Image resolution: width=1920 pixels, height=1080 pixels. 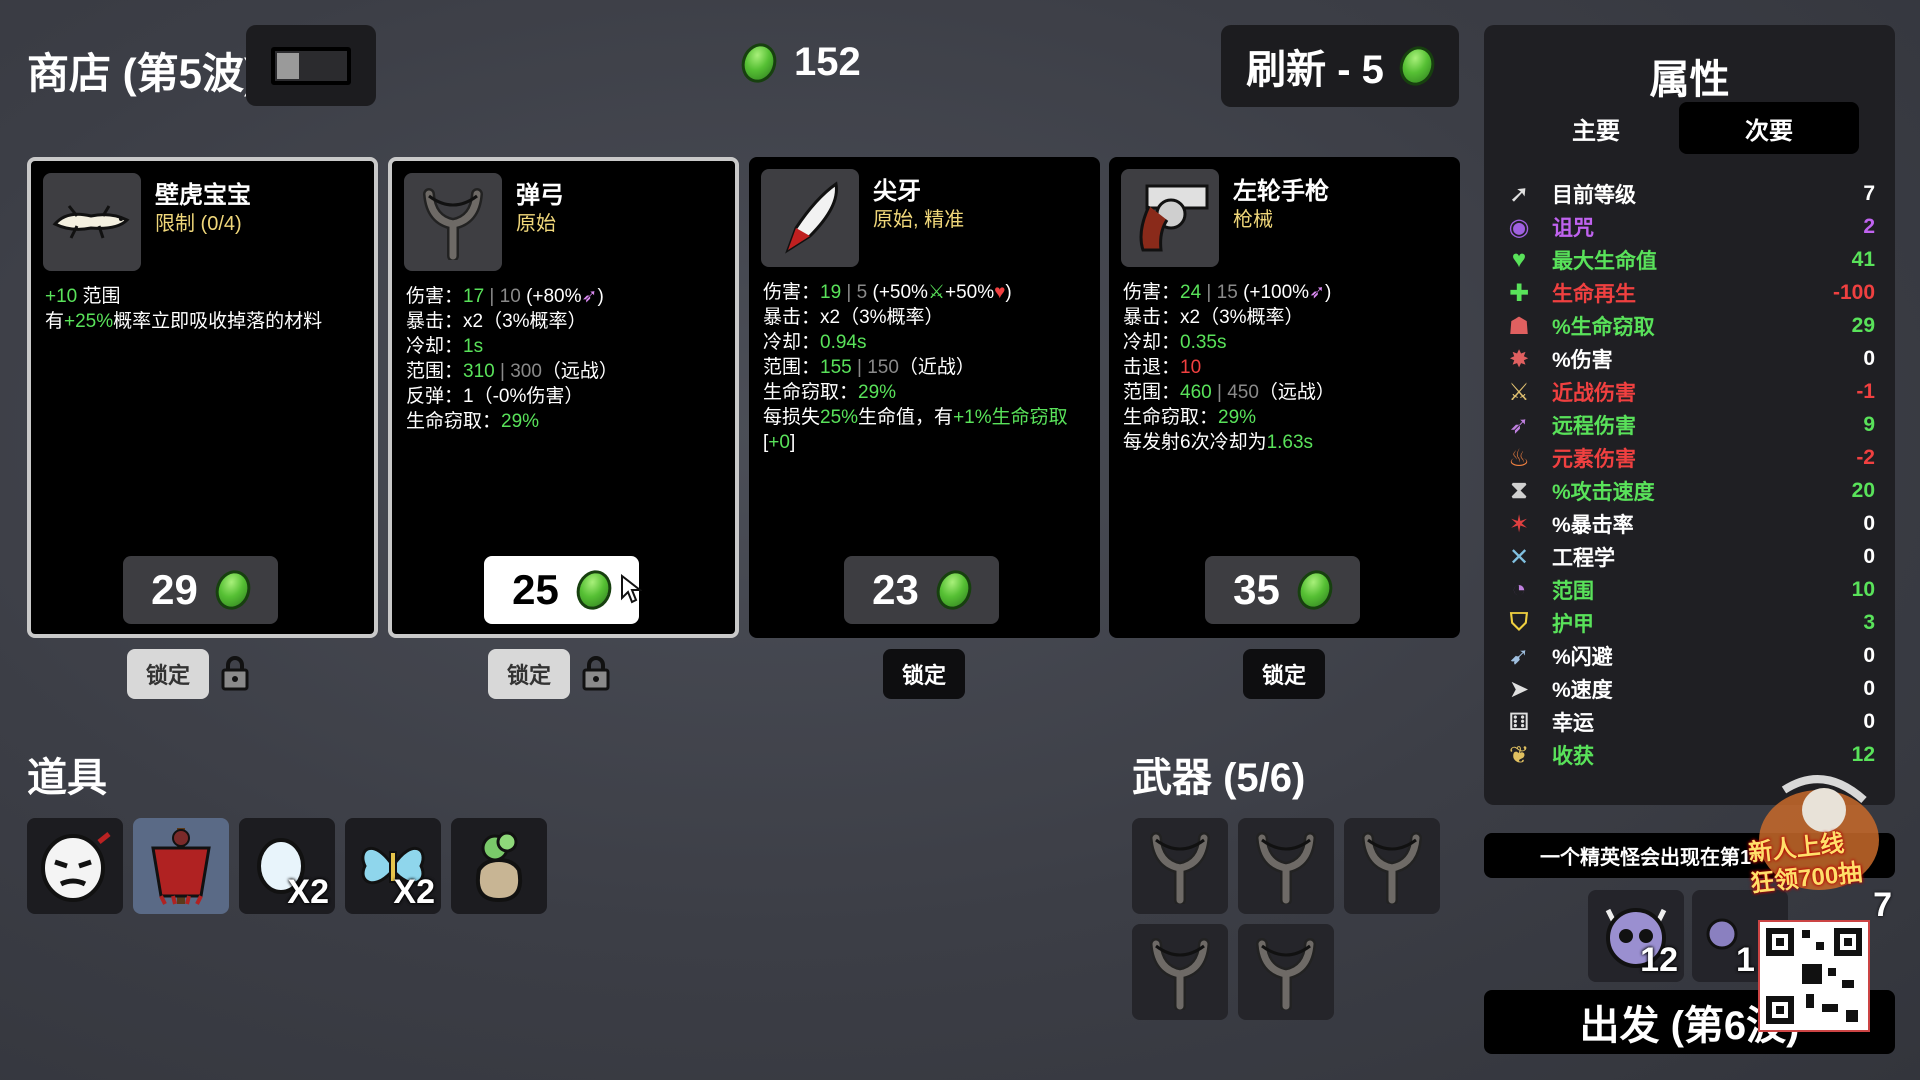 What do you see at coordinates (1573, 756) in the screenshot?
I see `stat-label: 收获` at bounding box center [1573, 756].